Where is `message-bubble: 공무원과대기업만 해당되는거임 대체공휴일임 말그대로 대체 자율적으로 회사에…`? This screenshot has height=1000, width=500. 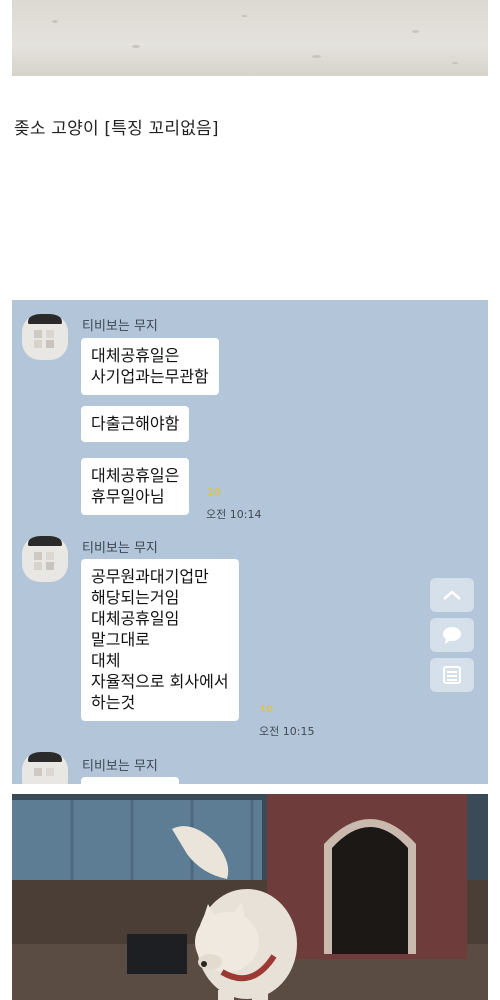 message-bubble: 공무원과대기업만 해당되는거임 대체공휴일임 말그대로 대체 자율적으로 회사에… is located at coordinates (160, 640).